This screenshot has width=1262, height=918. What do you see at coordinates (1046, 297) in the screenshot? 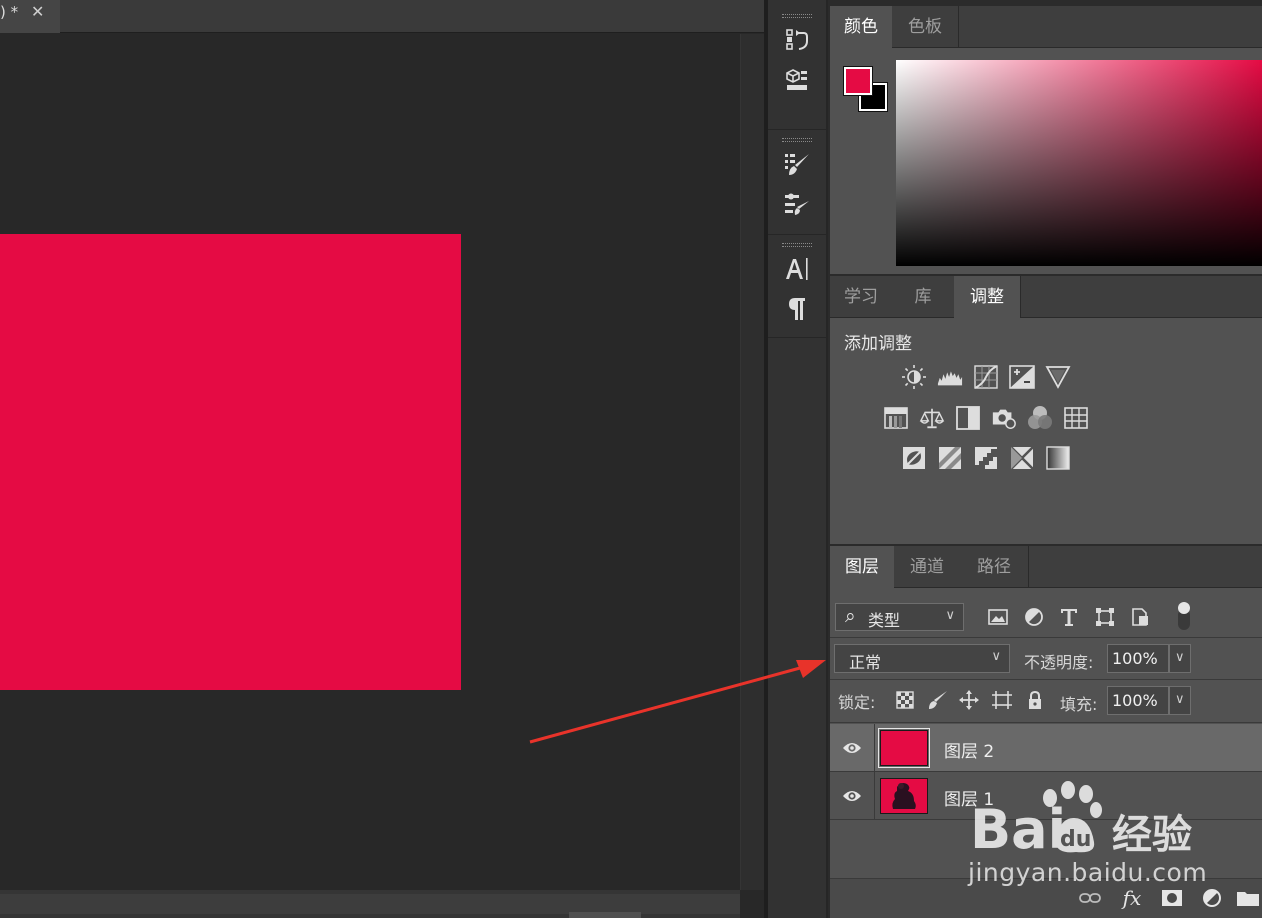
I see `adjustments-panel-tabs: 学习 库 调整` at bounding box center [1046, 297].